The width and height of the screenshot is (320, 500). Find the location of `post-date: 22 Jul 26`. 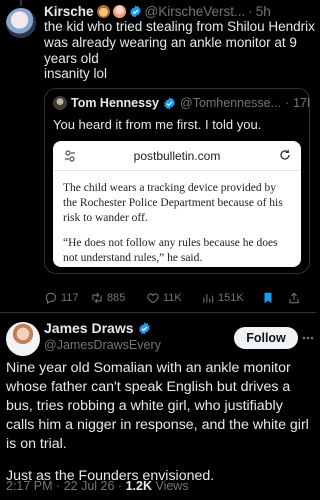

post-date: 22 Jul 26 is located at coordinates (89, 486).